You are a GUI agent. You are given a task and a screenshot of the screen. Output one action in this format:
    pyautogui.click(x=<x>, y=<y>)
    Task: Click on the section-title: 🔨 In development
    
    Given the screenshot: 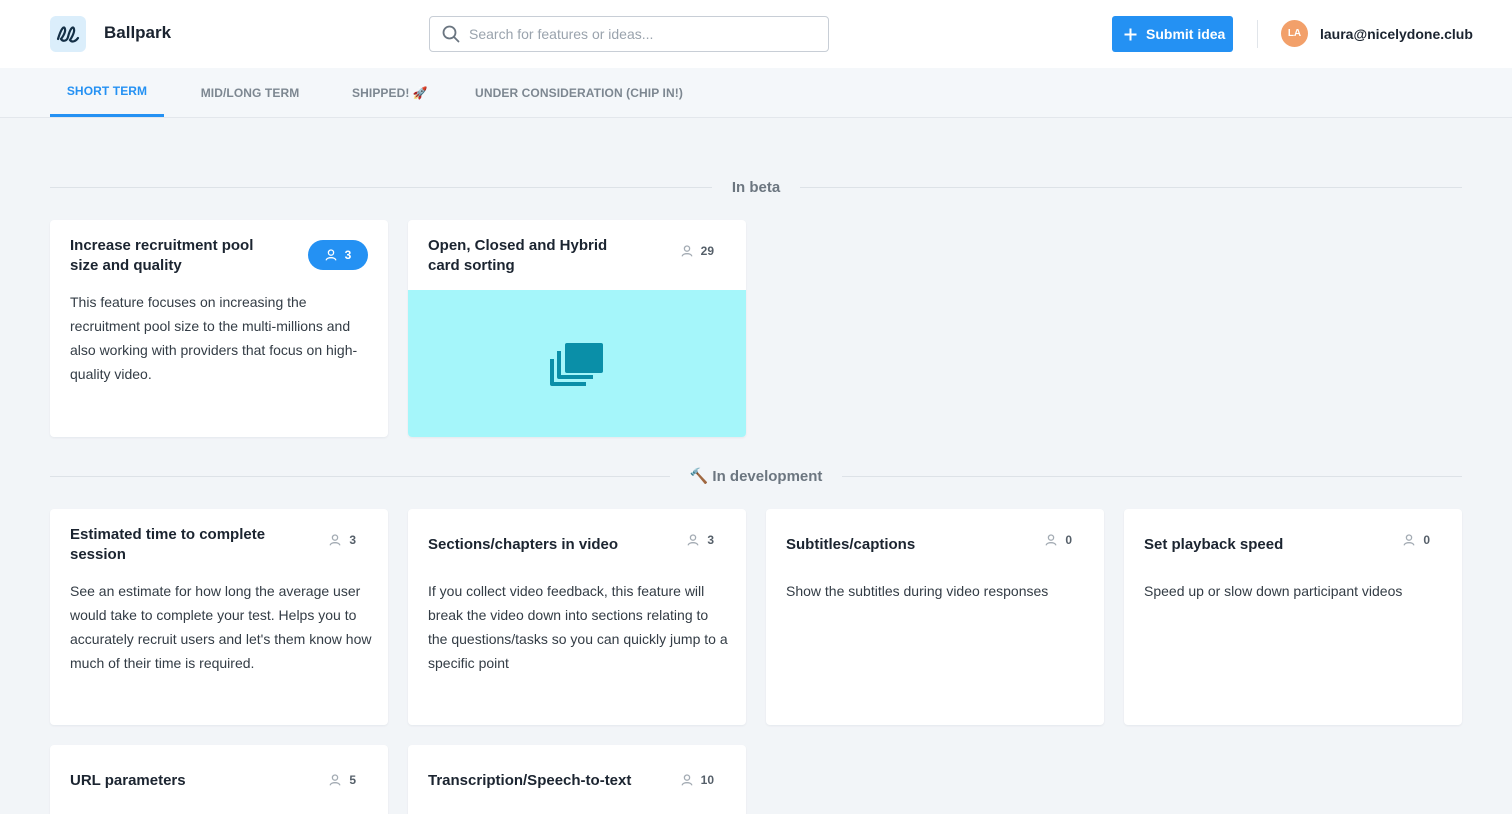 What is the action you would take?
    pyautogui.click(x=756, y=476)
    